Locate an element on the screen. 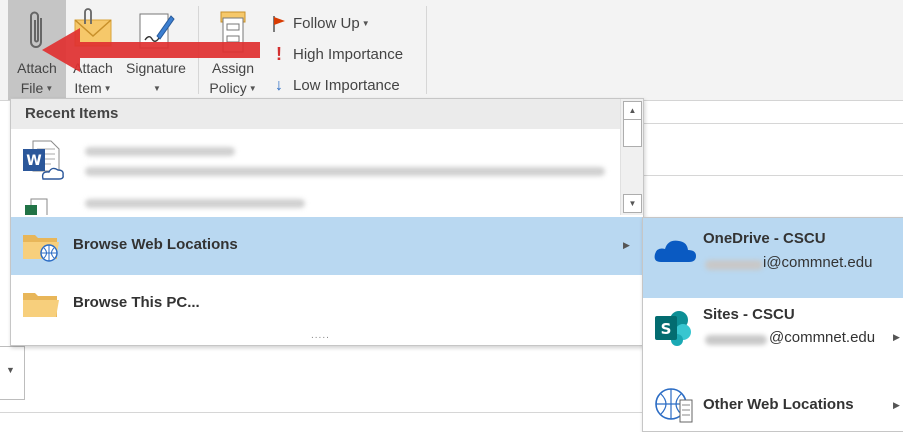 This screenshot has height=432, width=903. recent-item is located at coordinates (316, 203).